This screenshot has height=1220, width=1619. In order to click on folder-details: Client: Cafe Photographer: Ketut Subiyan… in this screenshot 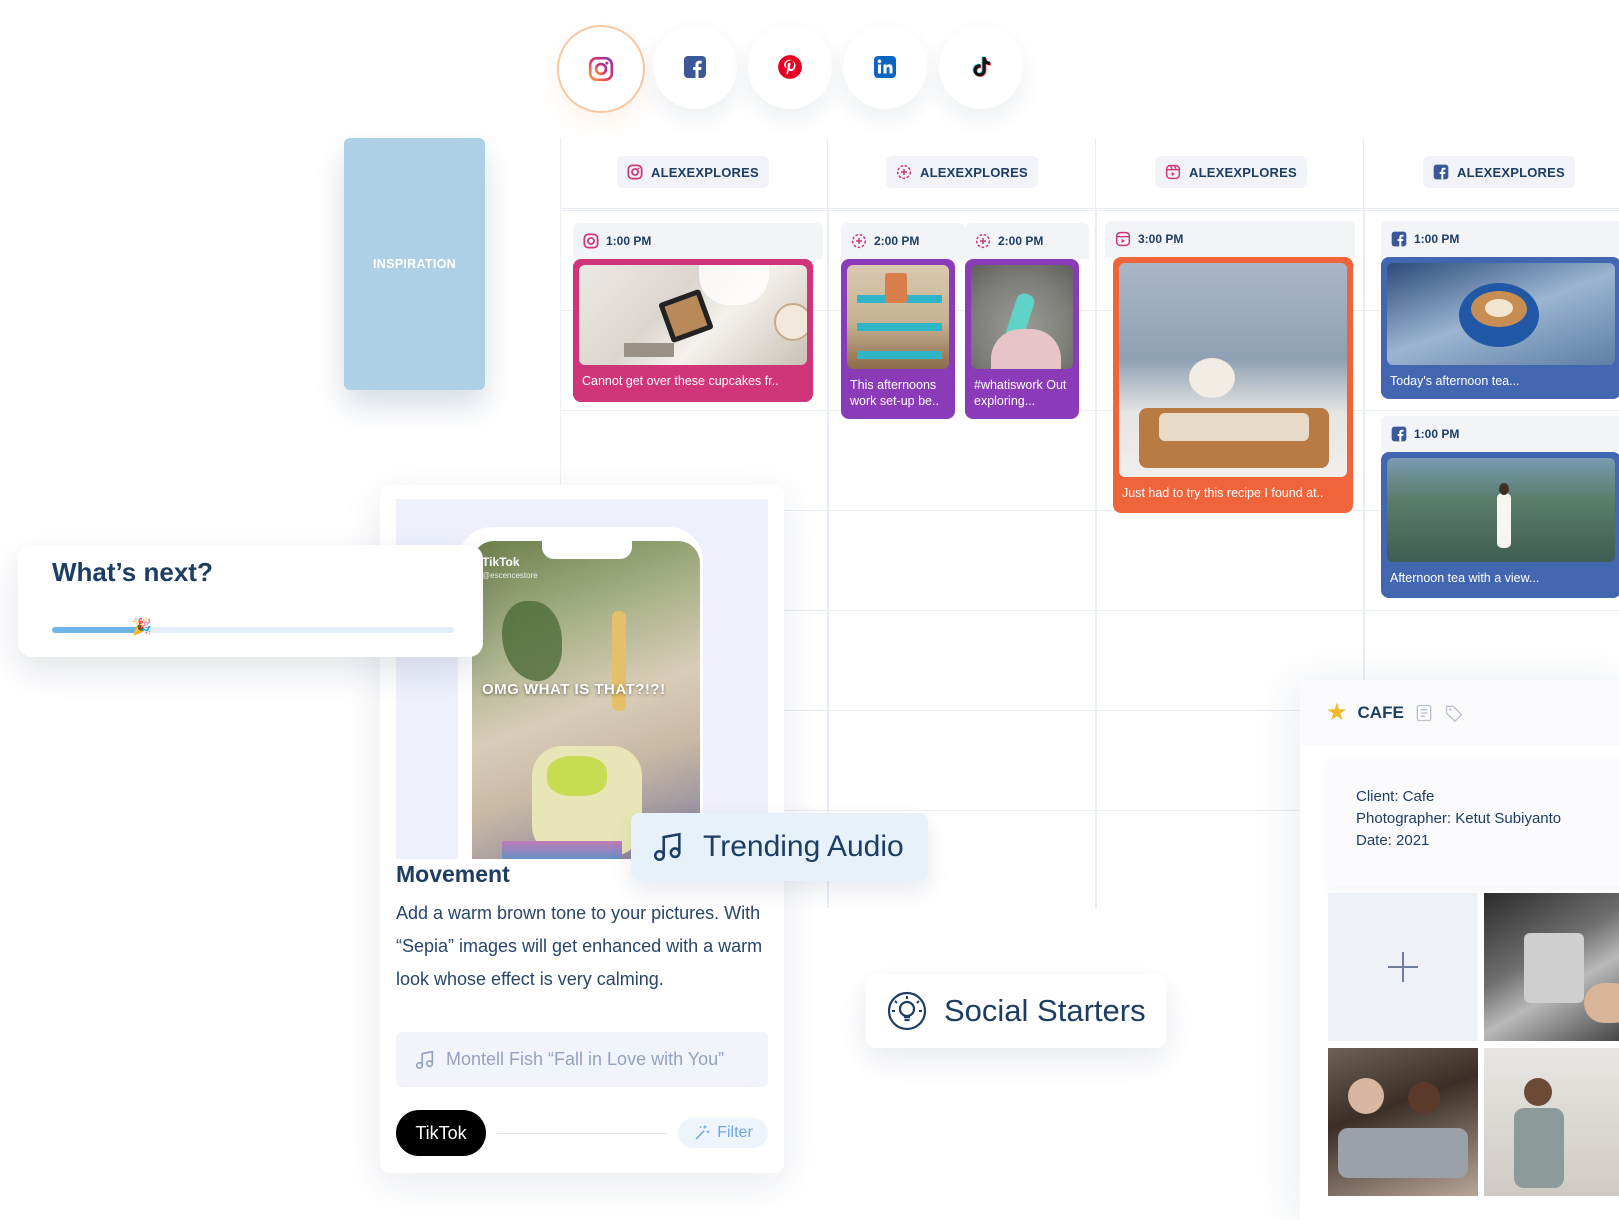, I will do `click(1473, 822)`.